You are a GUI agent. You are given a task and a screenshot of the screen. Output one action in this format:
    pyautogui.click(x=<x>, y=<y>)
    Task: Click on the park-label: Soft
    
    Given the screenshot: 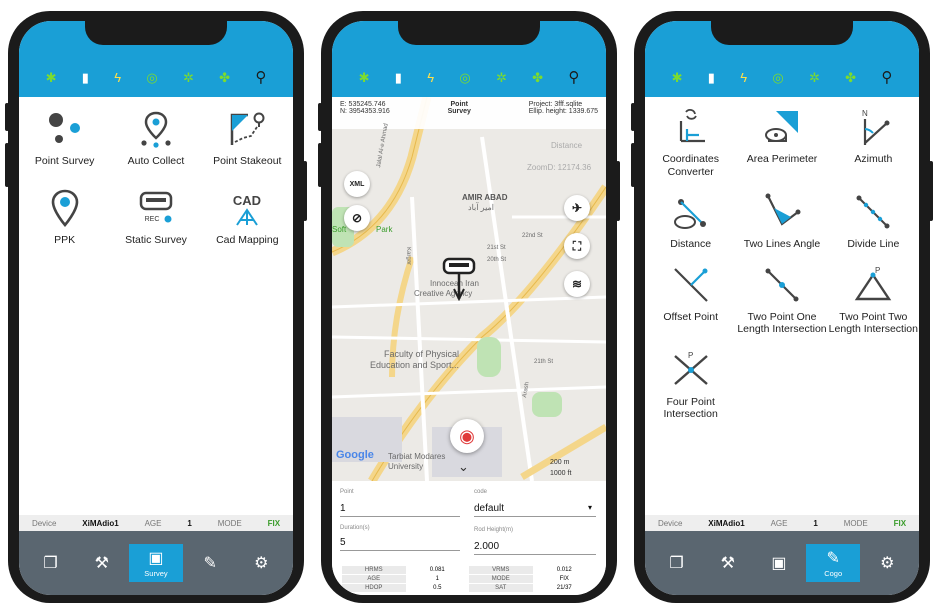 What is the action you would take?
    pyautogui.click(x=339, y=229)
    